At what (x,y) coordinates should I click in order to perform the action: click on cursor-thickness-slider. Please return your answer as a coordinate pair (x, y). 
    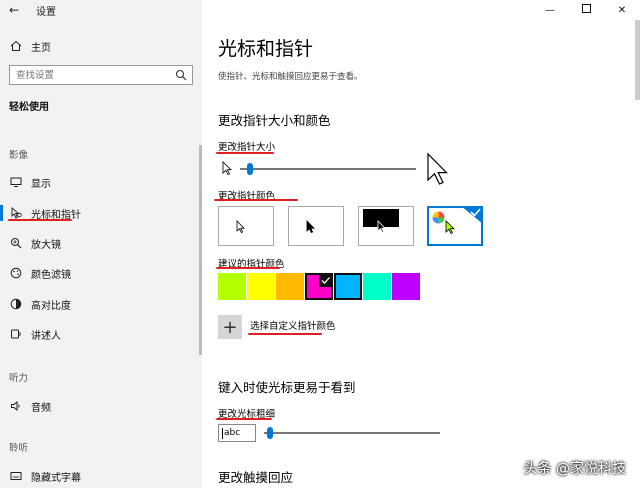
    Looking at the image, I should click on (352, 433).